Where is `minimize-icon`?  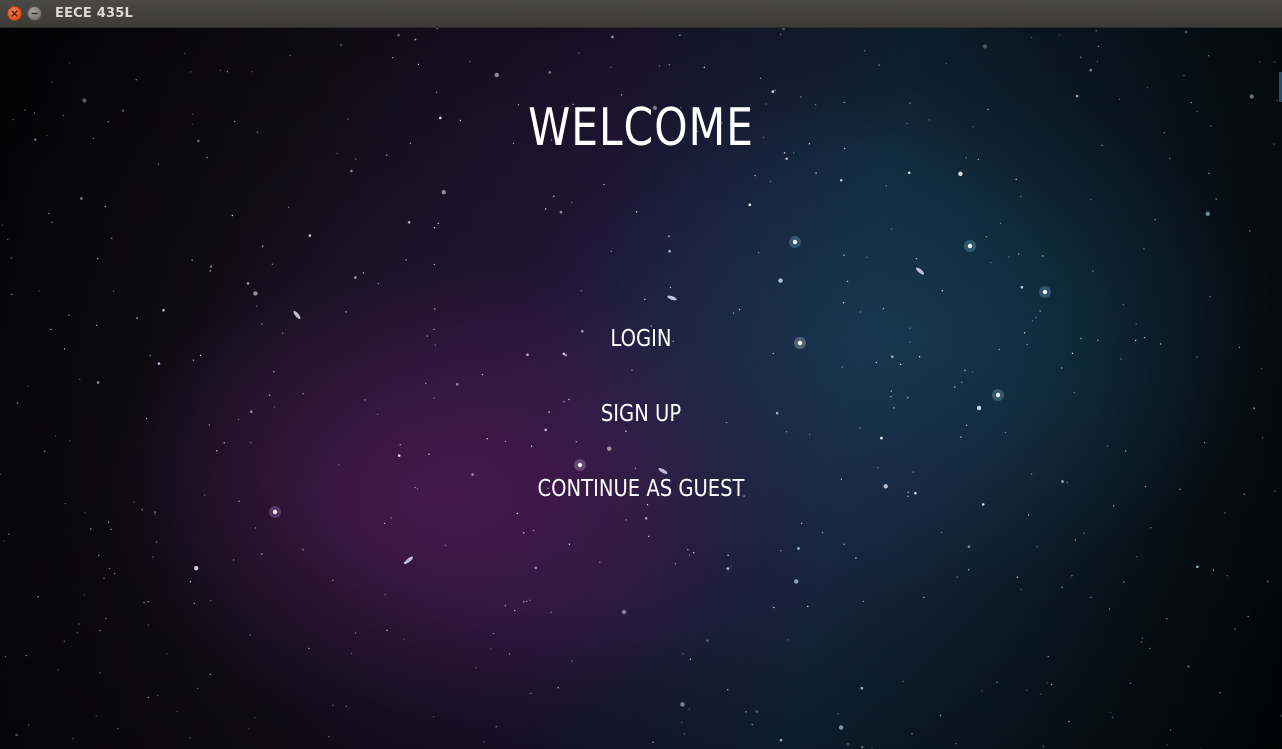 minimize-icon is located at coordinates (34, 13).